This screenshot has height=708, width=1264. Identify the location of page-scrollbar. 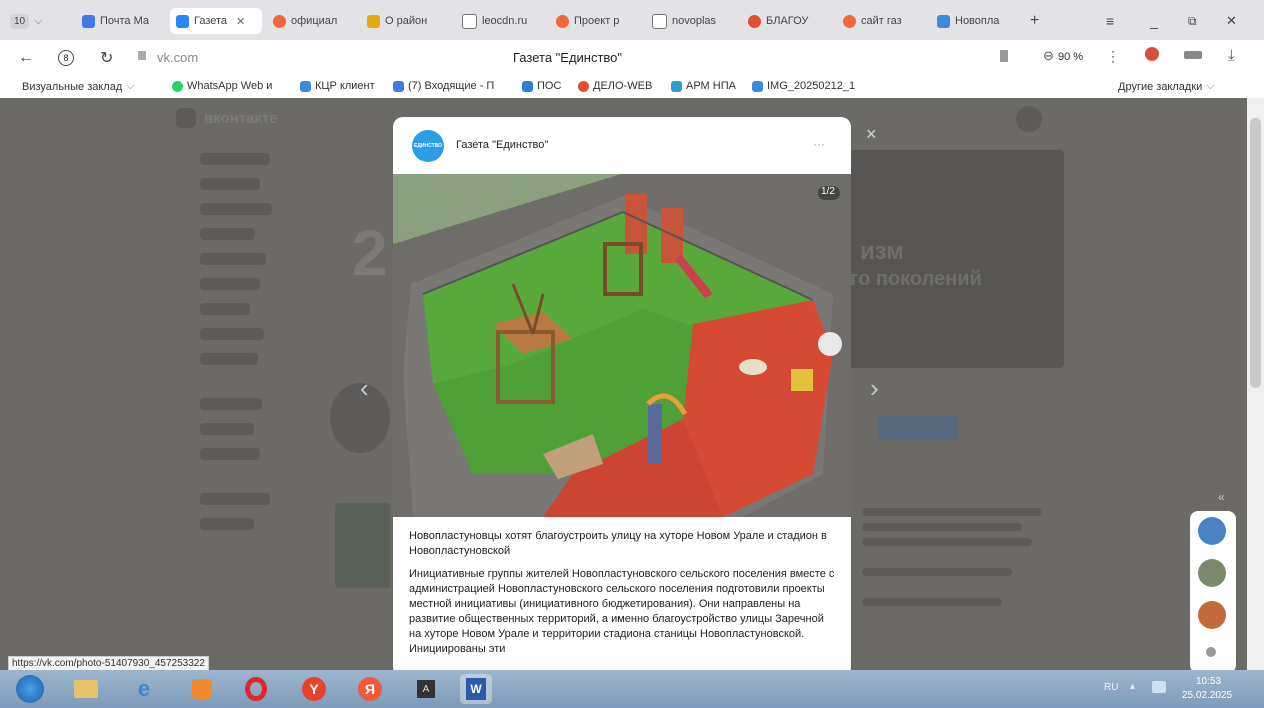
(1255, 384).